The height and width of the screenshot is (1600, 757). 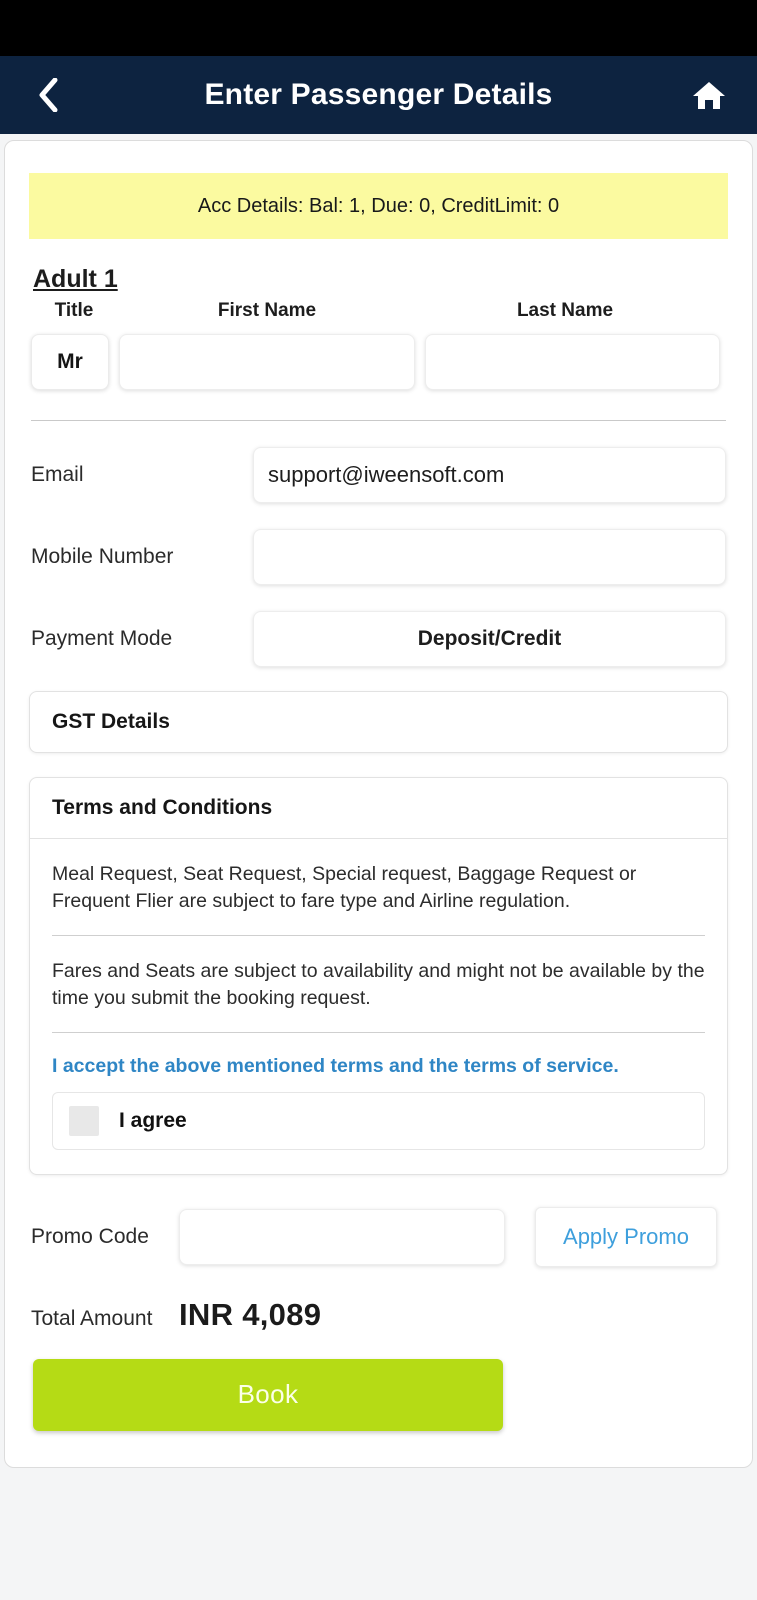 I want to click on name-inputs-row: Mr, so click(x=378, y=362).